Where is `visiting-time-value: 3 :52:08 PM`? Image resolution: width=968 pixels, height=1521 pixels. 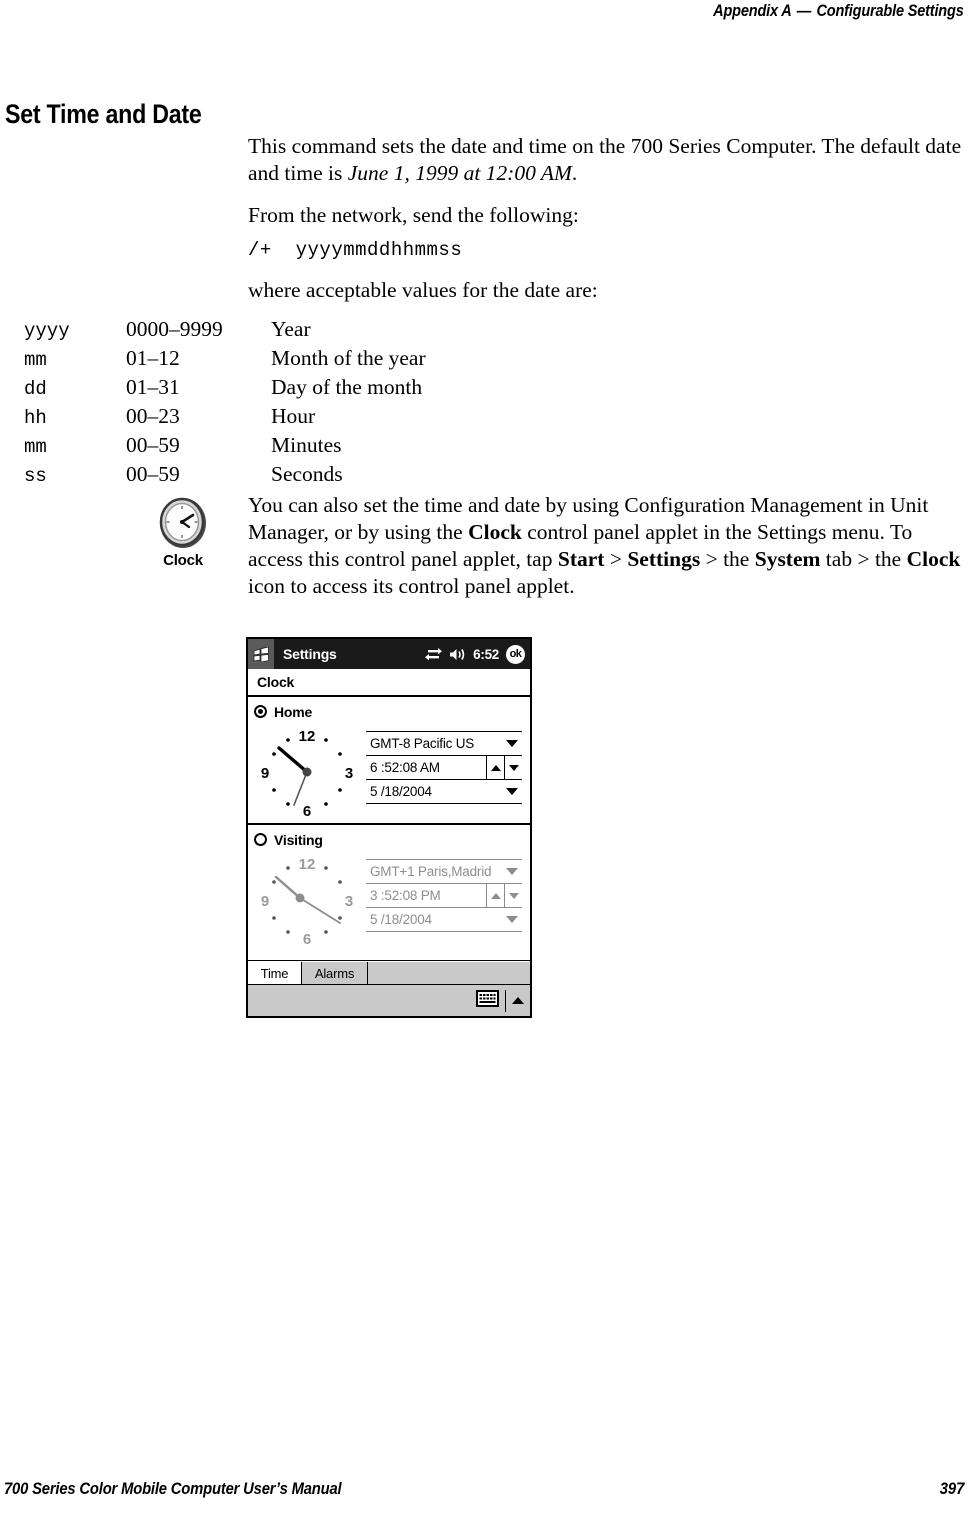
visiting-time-value: 3 :52:08 PM is located at coordinates (405, 895).